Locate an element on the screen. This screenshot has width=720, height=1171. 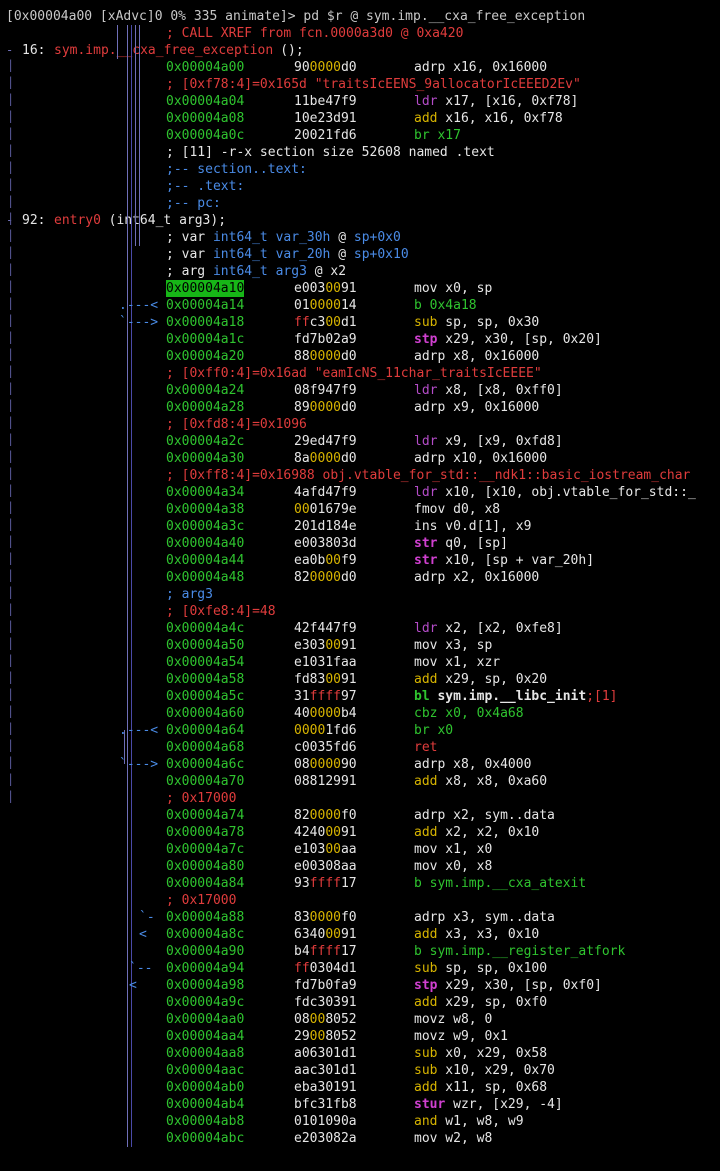
instruction-address: 0x00004ab4 is located at coordinates (205, 1104).